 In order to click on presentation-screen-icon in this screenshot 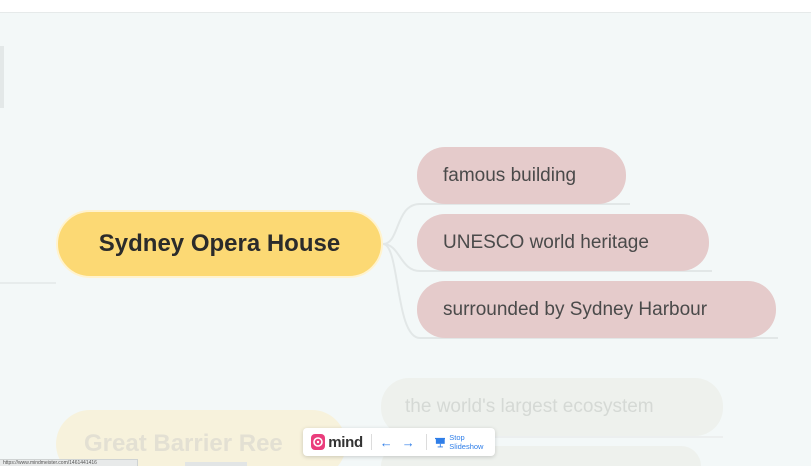, I will do `click(440, 442)`.